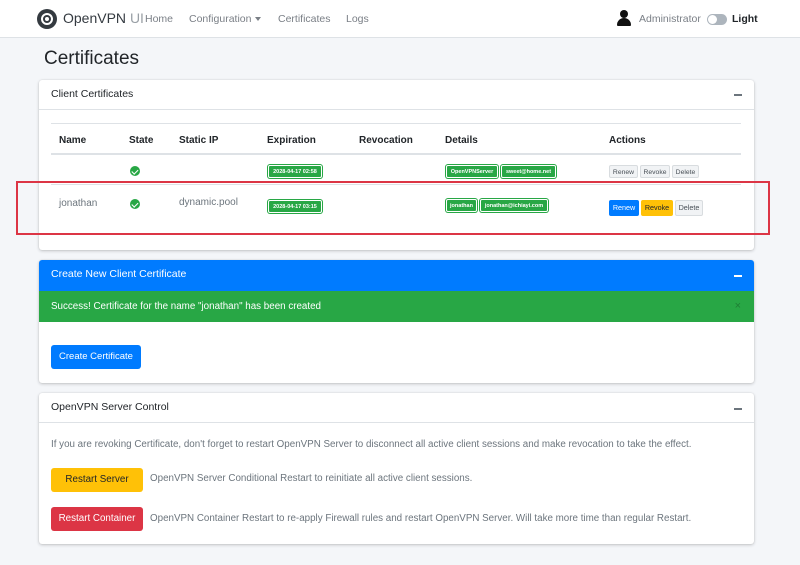 The image size is (800, 565). I want to click on expiration-badge: 2028-04-17 02:58, so click(295, 171).